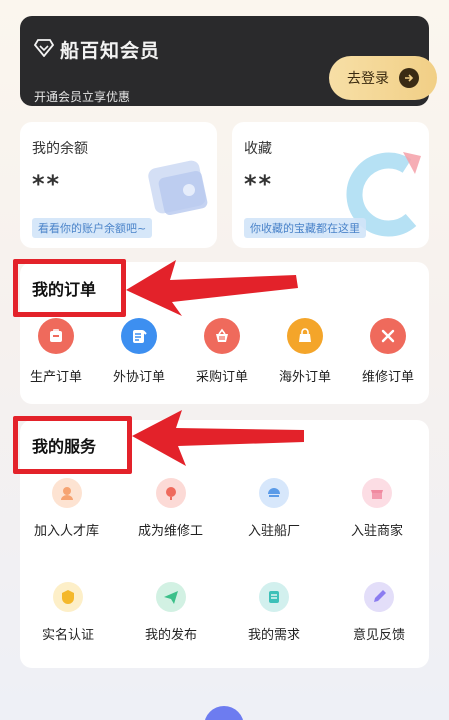 The image size is (449, 720). I want to click on arrow-right-icon, so click(409, 78).